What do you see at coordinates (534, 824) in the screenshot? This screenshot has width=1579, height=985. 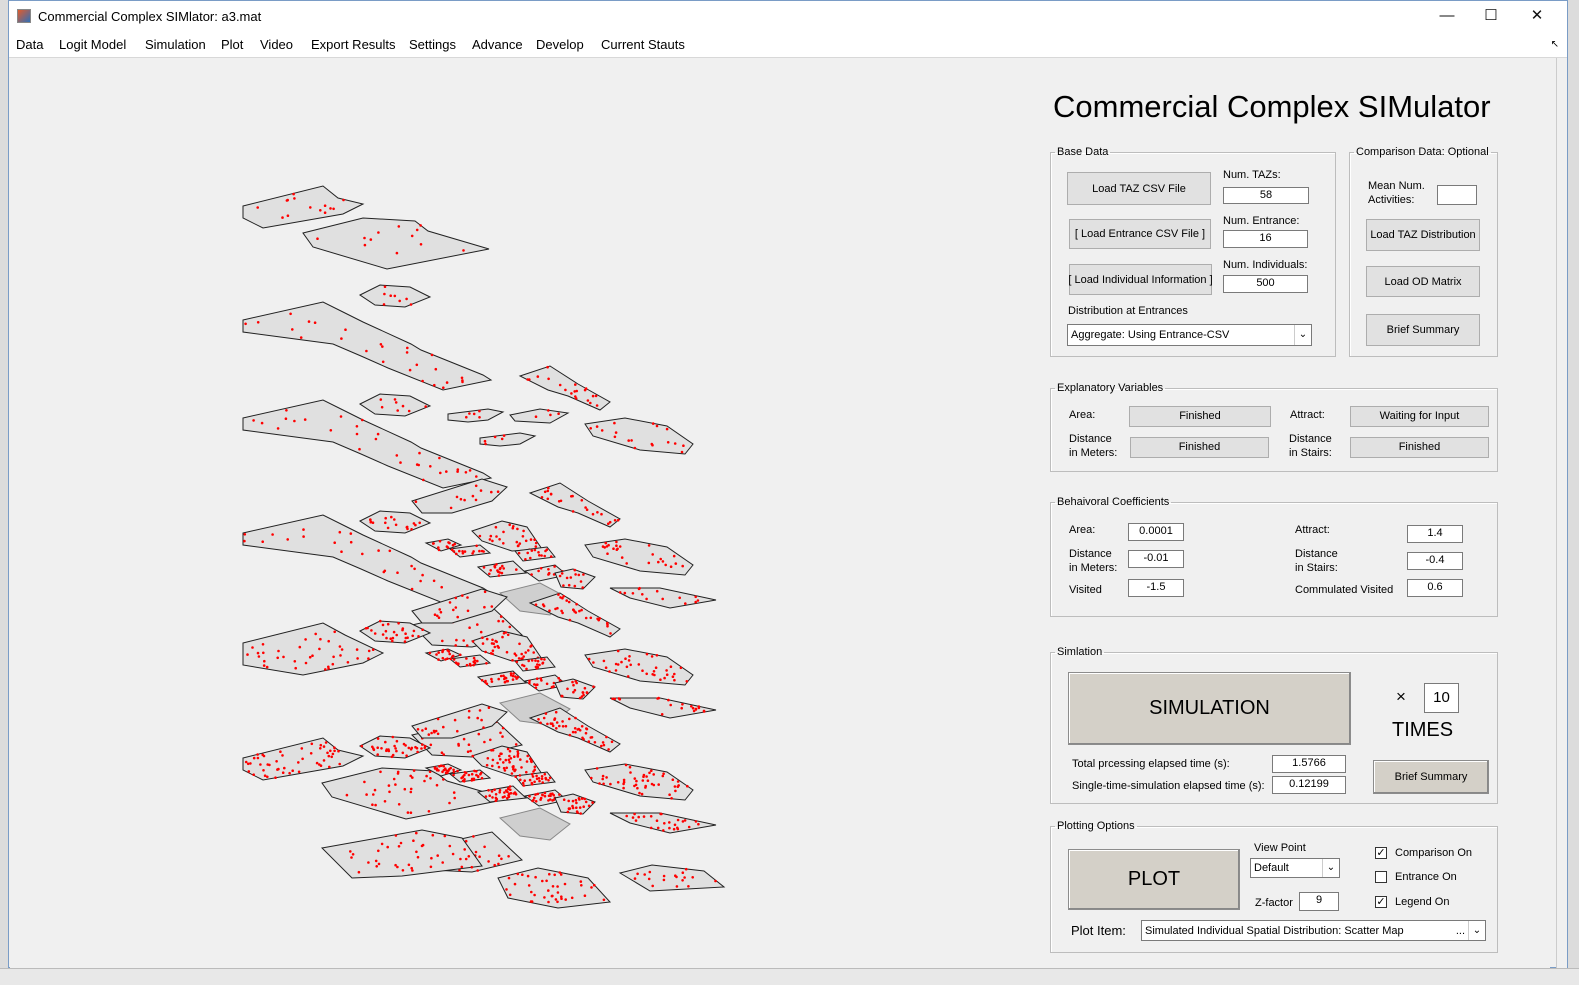 I see `floor6-zone-shadow` at bounding box center [534, 824].